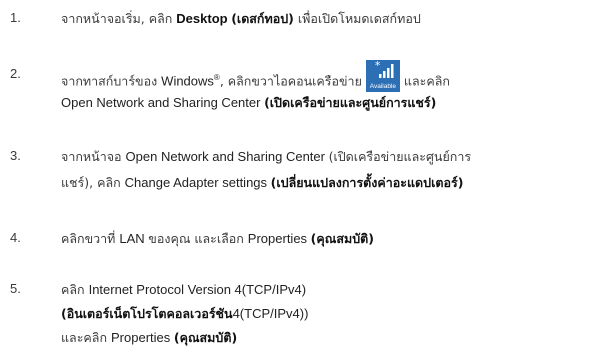 The width and height of the screenshot is (600, 357). What do you see at coordinates (197, 182) in the screenshot?
I see `ui-term: Change Adapter settings` at bounding box center [197, 182].